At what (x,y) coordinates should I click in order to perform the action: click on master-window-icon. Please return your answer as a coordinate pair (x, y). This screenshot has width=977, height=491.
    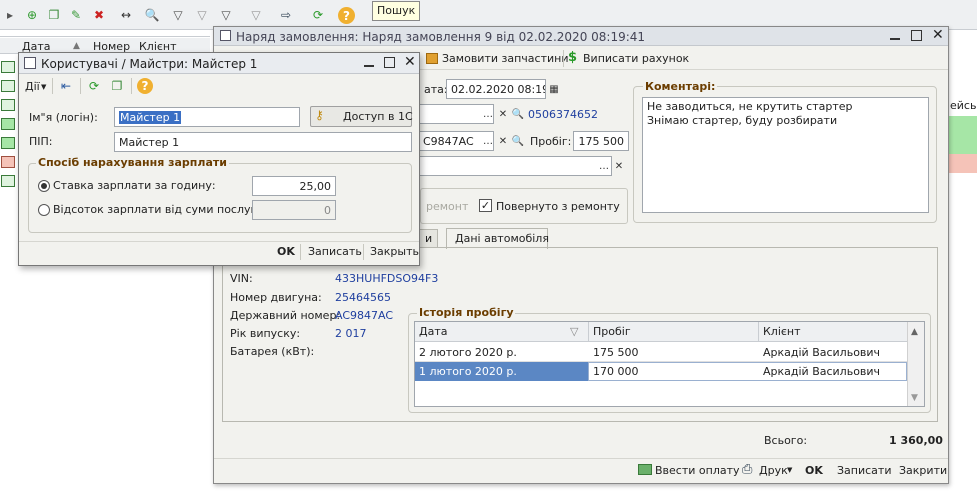
    Looking at the image, I should click on (30, 63).